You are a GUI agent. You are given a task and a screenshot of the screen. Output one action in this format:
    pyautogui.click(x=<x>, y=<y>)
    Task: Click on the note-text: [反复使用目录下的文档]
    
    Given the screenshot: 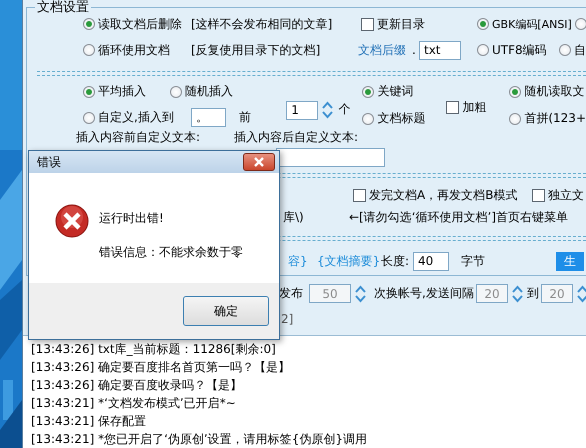 What is the action you would take?
    pyautogui.click(x=255, y=50)
    